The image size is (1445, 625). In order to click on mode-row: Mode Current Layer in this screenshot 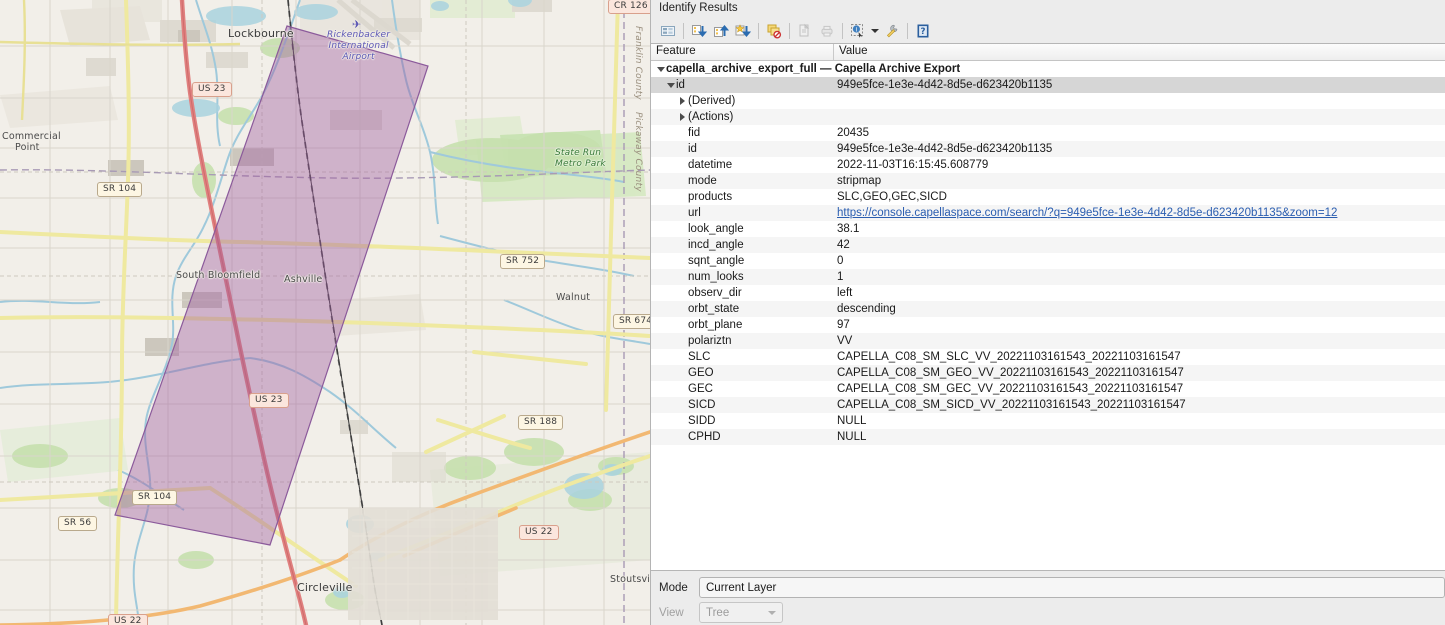, I will do `click(1048, 587)`.